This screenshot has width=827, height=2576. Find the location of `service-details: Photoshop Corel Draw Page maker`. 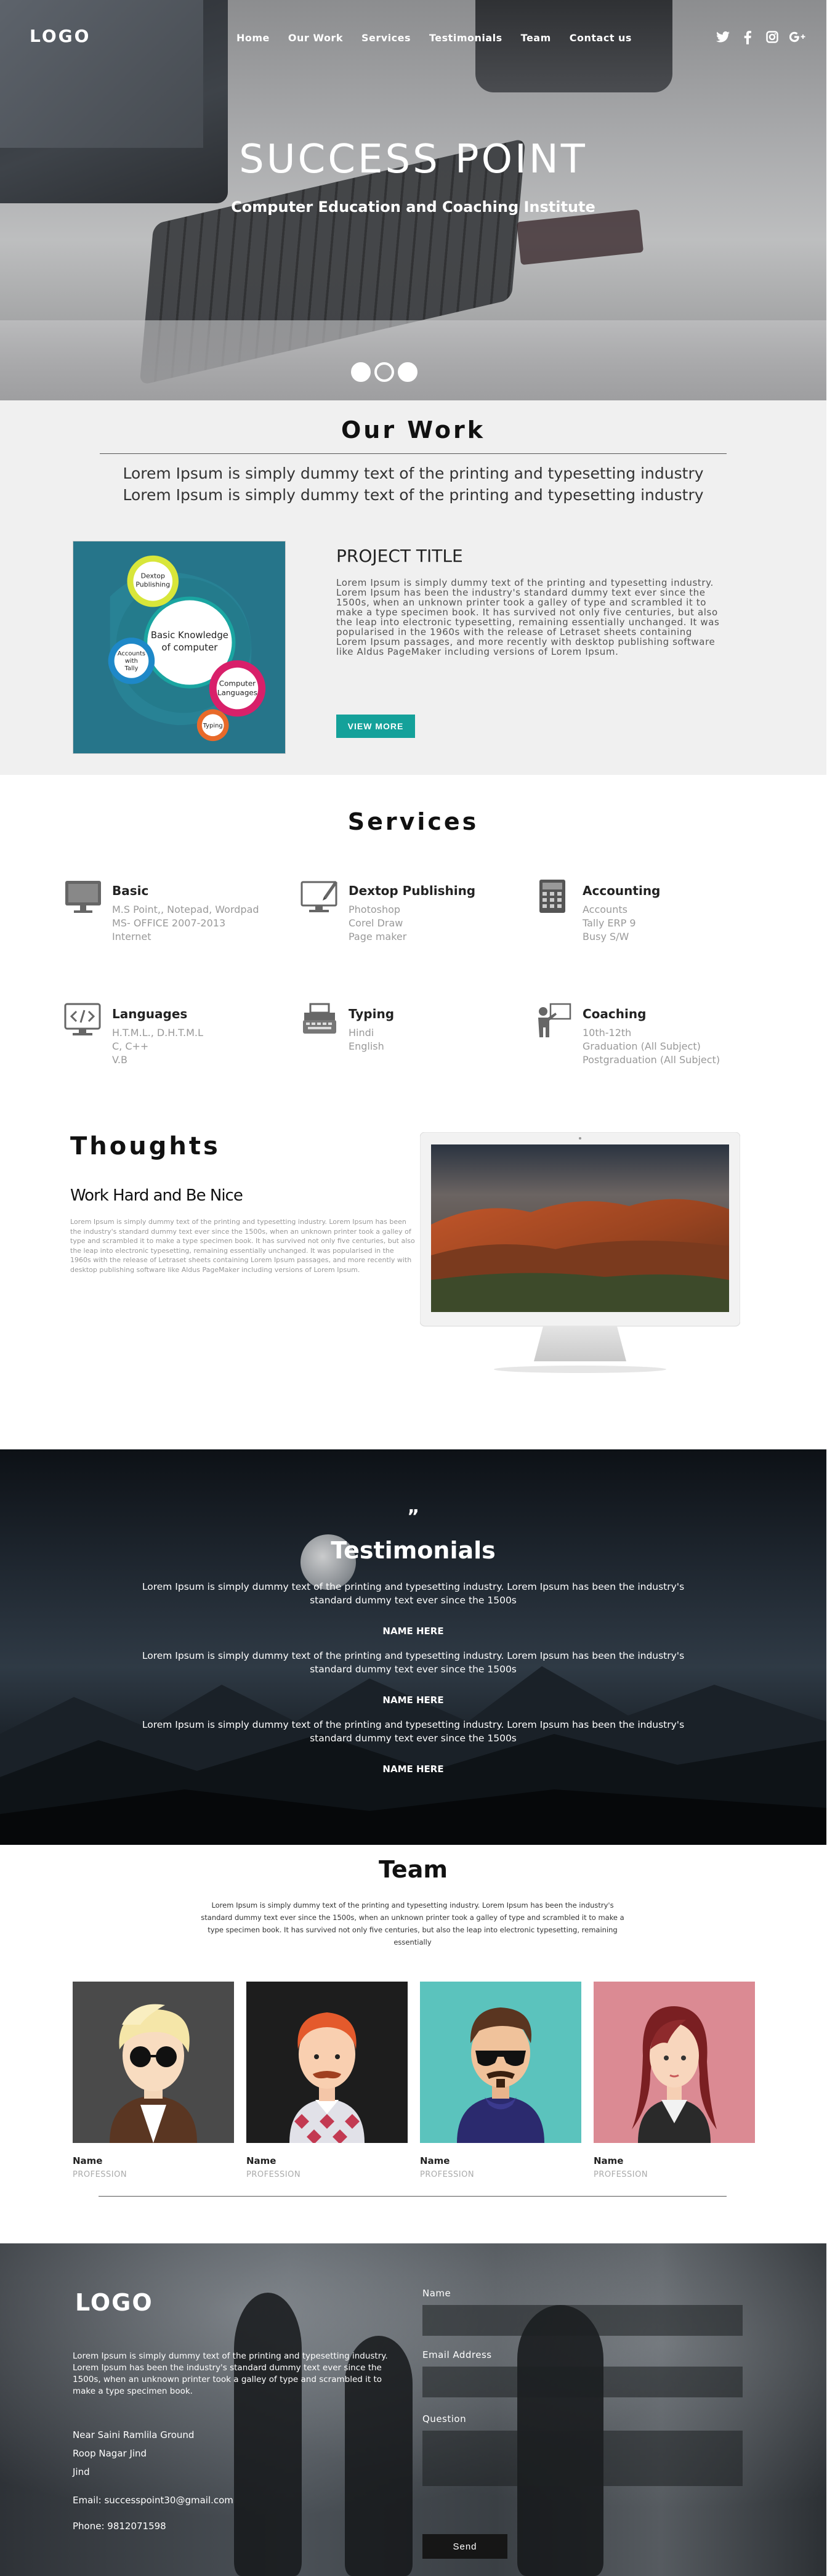

service-details: Photoshop Corel Draw Page maker is located at coordinates (378, 923).